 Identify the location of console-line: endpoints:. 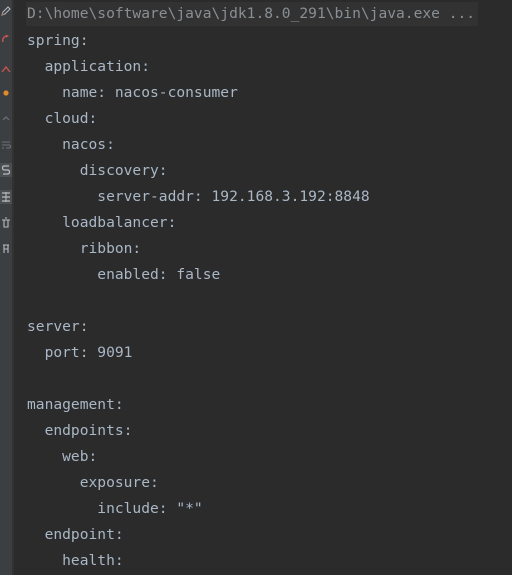
(80, 430).